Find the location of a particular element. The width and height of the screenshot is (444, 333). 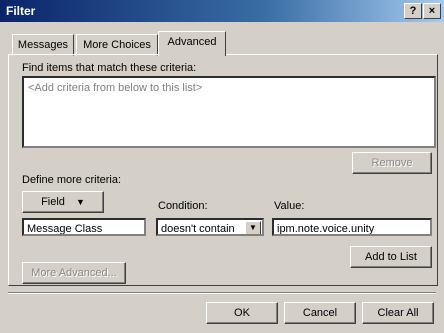

help-icon: ? is located at coordinates (413, 11).